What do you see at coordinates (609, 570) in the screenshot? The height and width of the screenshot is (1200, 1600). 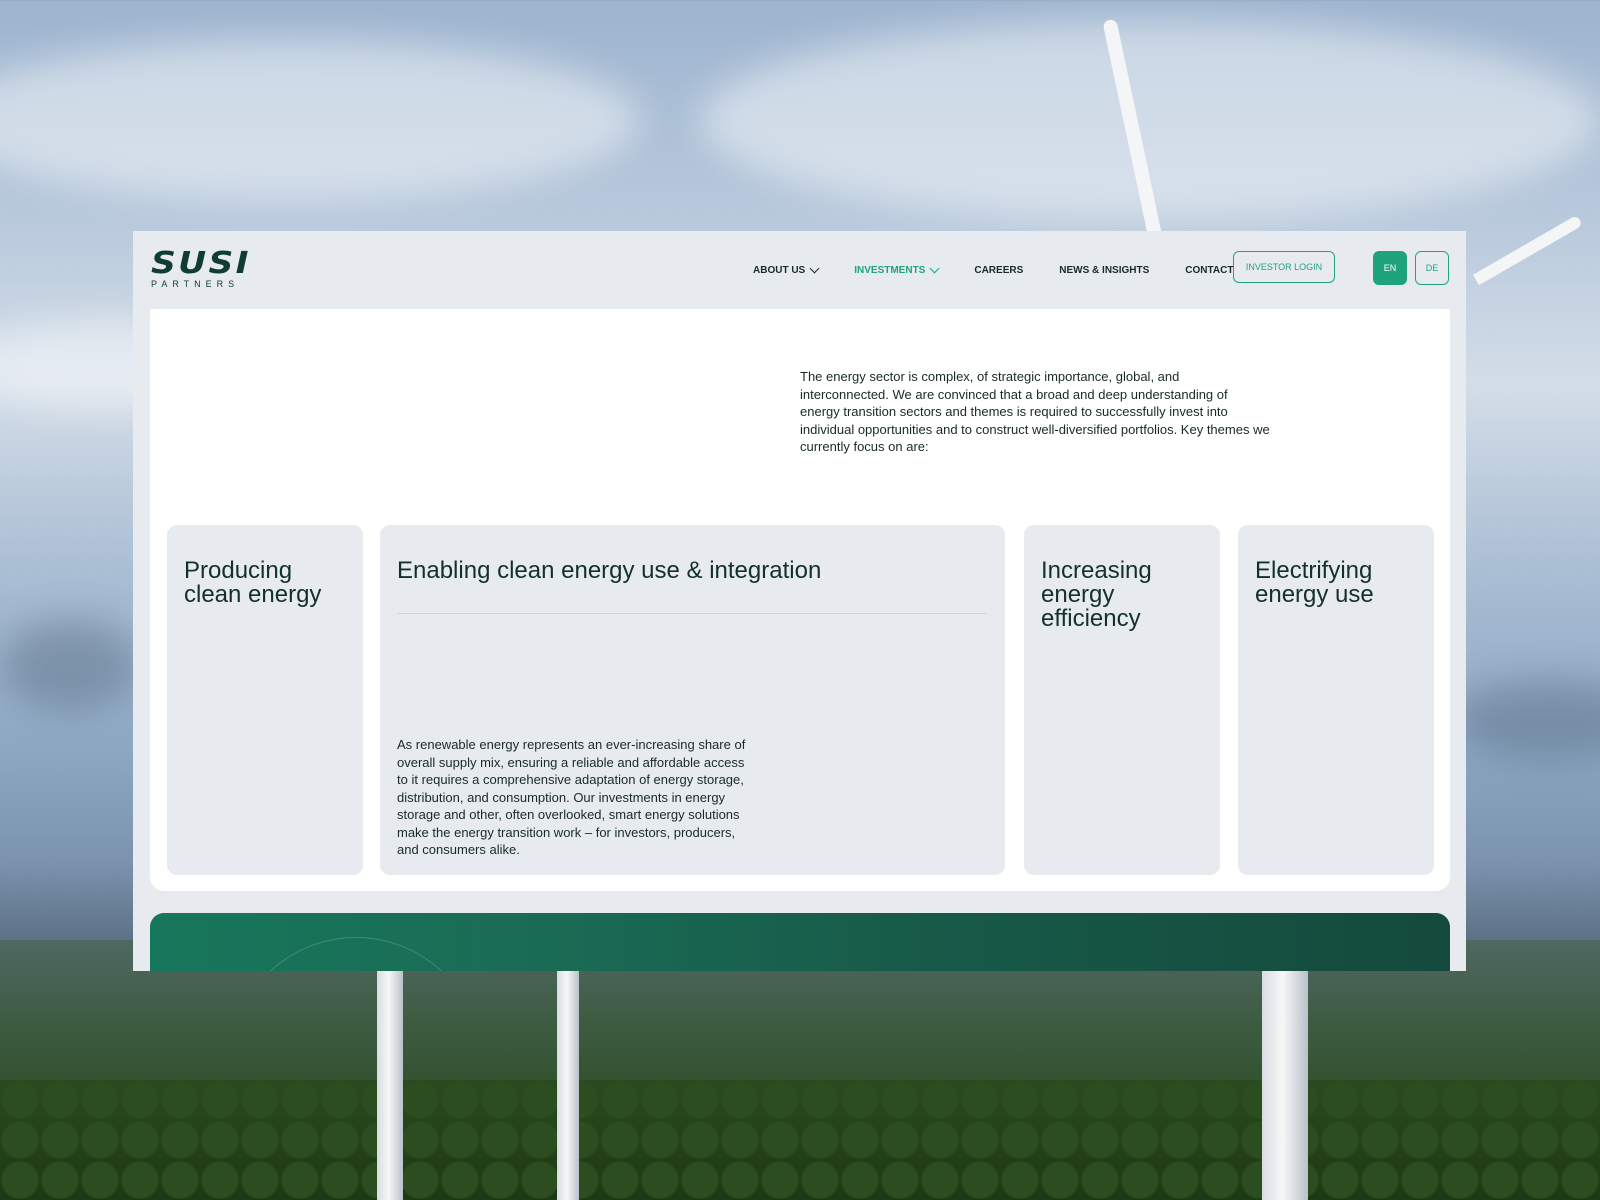 I see `theme-card-title: Enabling clean energy use & integration` at bounding box center [609, 570].